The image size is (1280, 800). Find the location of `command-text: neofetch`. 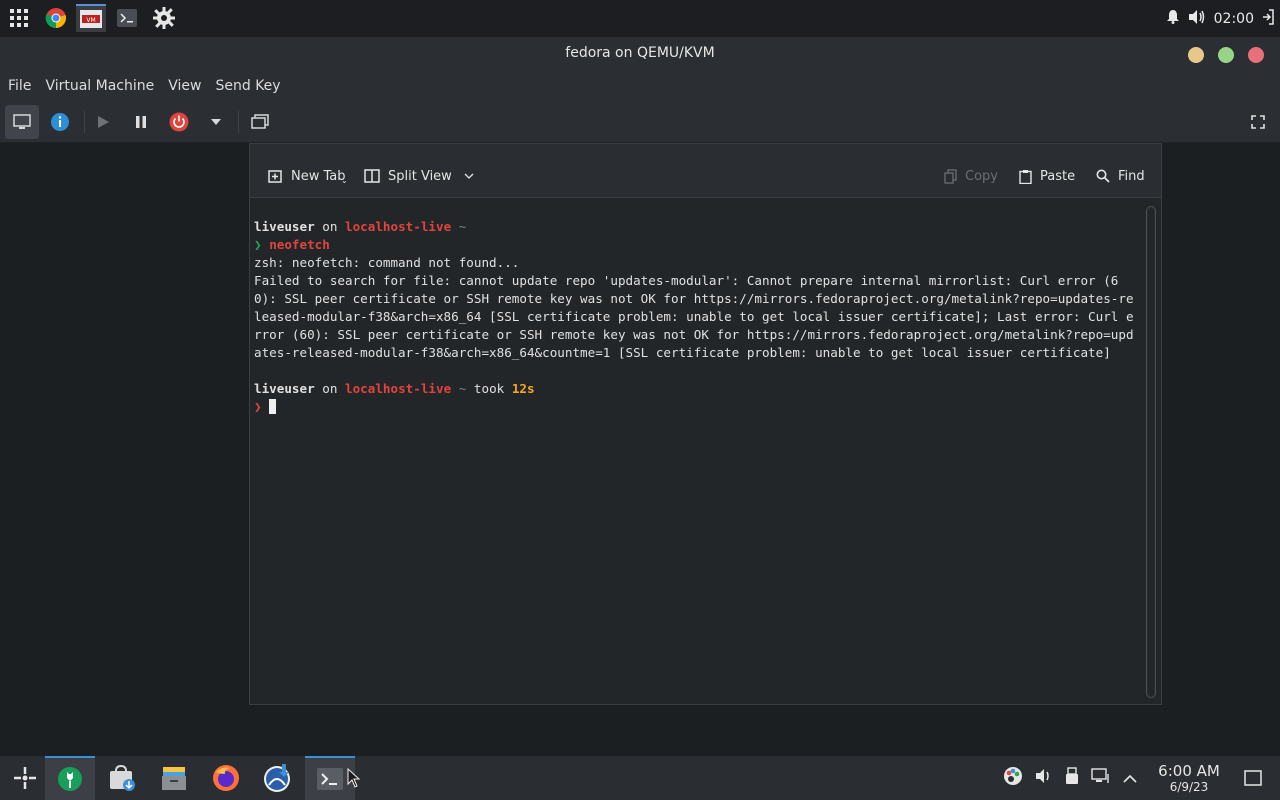

command-text: neofetch is located at coordinates (299, 244).